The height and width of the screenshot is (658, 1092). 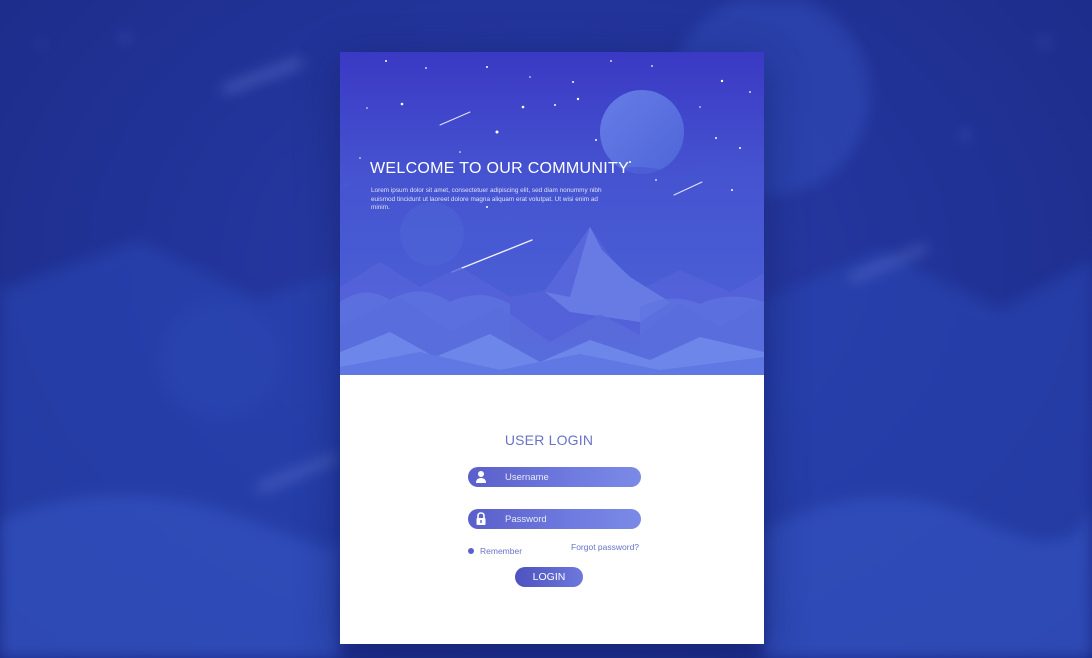 I want to click on radio-dot-icon, so click(x=471, y=551).